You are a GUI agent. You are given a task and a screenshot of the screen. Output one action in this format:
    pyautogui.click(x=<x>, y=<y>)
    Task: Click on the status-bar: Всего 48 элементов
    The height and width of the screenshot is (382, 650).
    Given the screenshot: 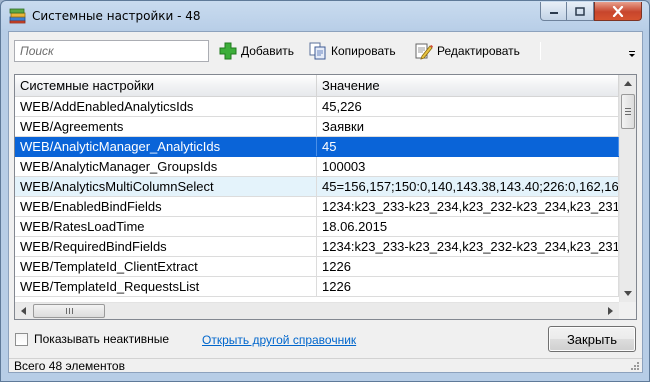 What is the action you would take?
    pyautogui.click(x=325, y=365)
    